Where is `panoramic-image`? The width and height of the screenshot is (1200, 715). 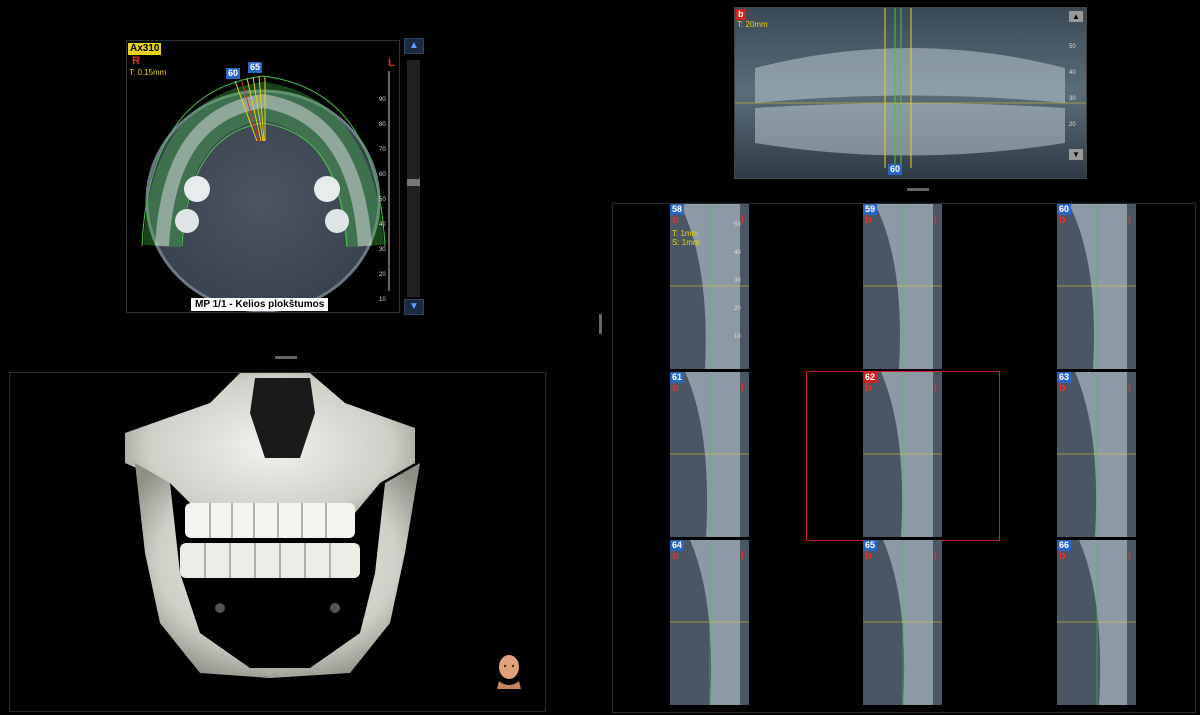 panoramic-image is located at coordinates (910, 93).